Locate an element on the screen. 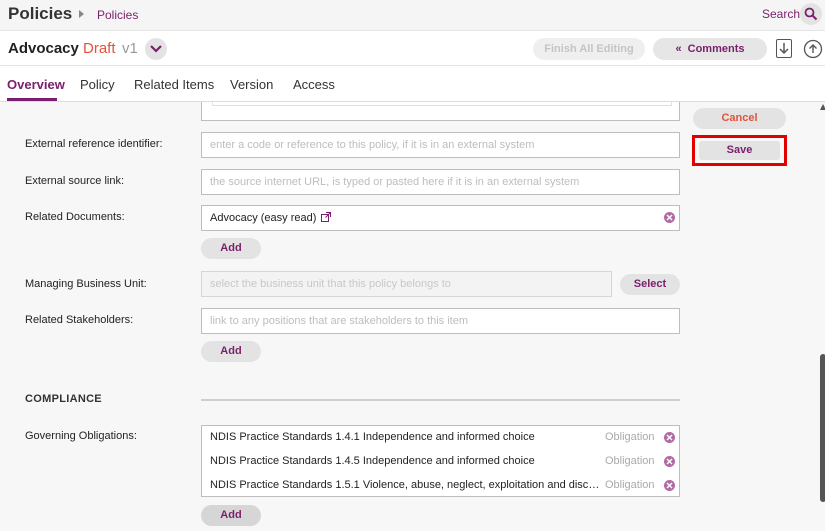 Image resolution: width=825 pixels, height=531 pixels. select-business-unit-button: Select is located at coordinates (650, 284).